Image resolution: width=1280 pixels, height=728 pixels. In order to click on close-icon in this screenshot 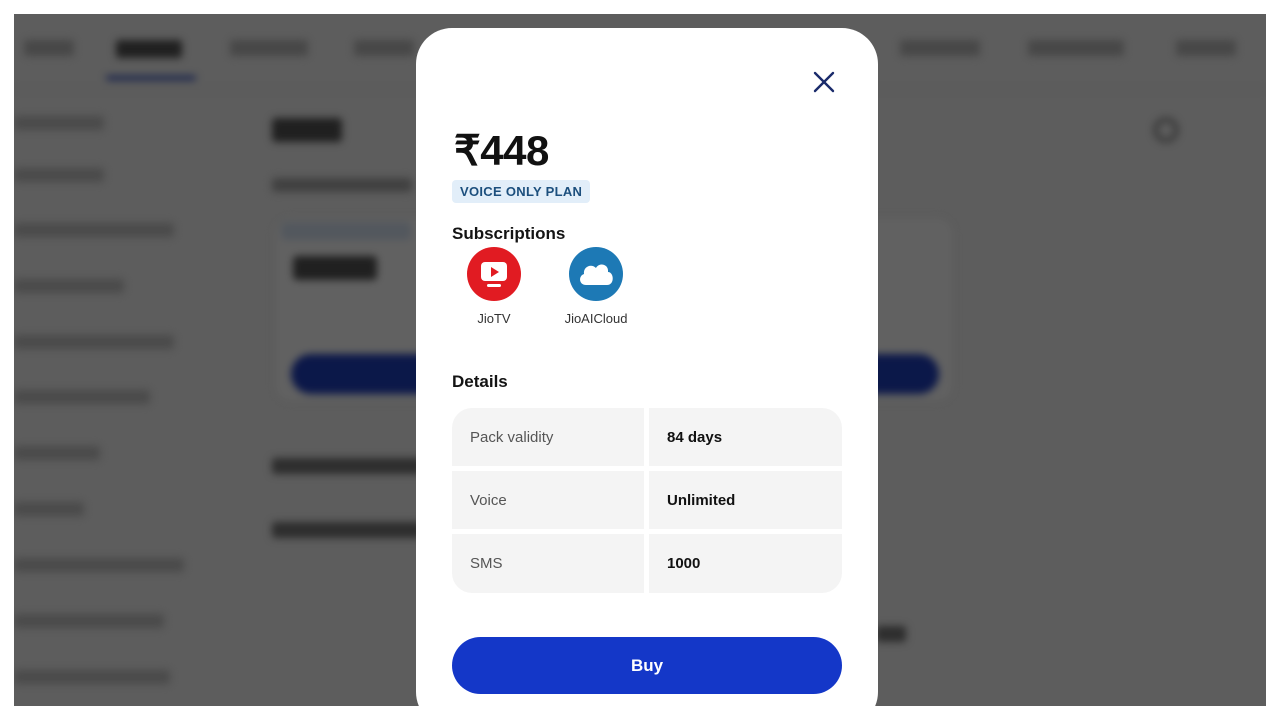, I will do `click(824, 82)`.